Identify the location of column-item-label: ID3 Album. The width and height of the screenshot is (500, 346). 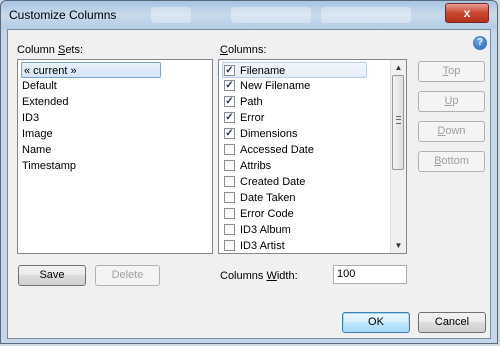
(265, 230).